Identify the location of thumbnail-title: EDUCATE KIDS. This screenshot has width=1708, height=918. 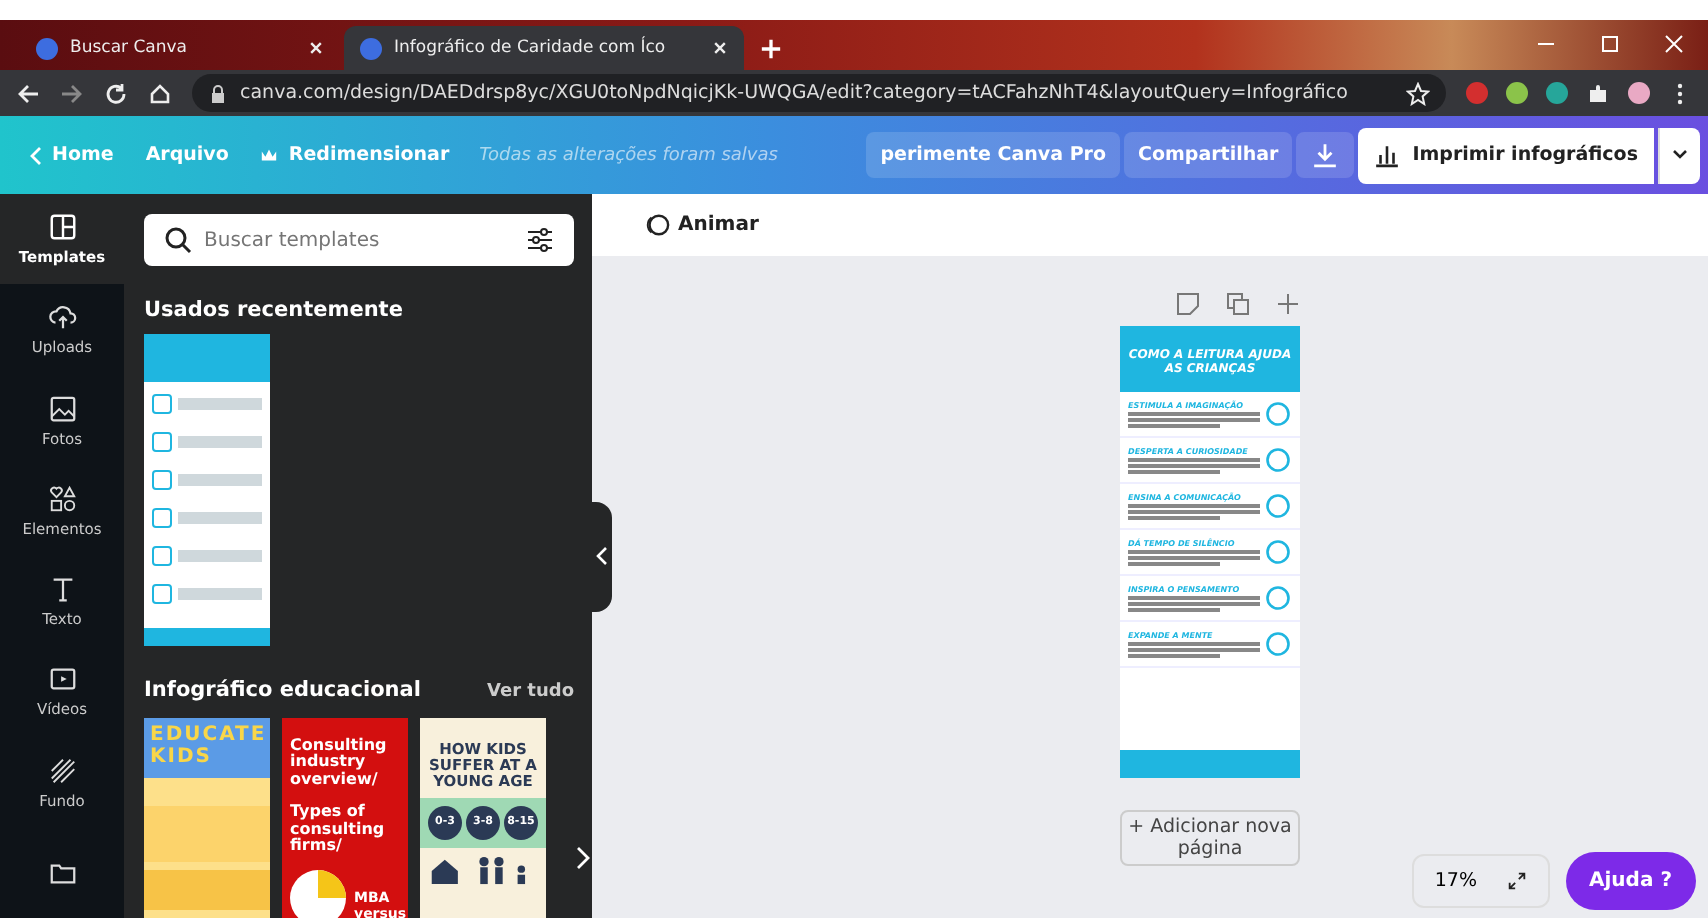
(208, 747).